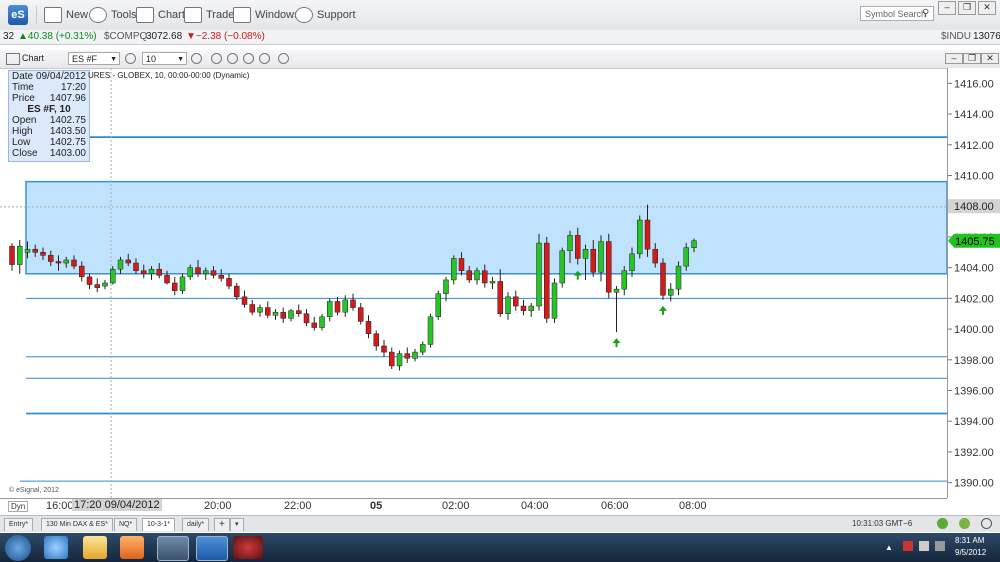 The height and width of the screenshot is (562, 1000). What do you see at coordinates (924, 546) in the screenshot?
I see `flag-icon` at bounding box center [924, 546].